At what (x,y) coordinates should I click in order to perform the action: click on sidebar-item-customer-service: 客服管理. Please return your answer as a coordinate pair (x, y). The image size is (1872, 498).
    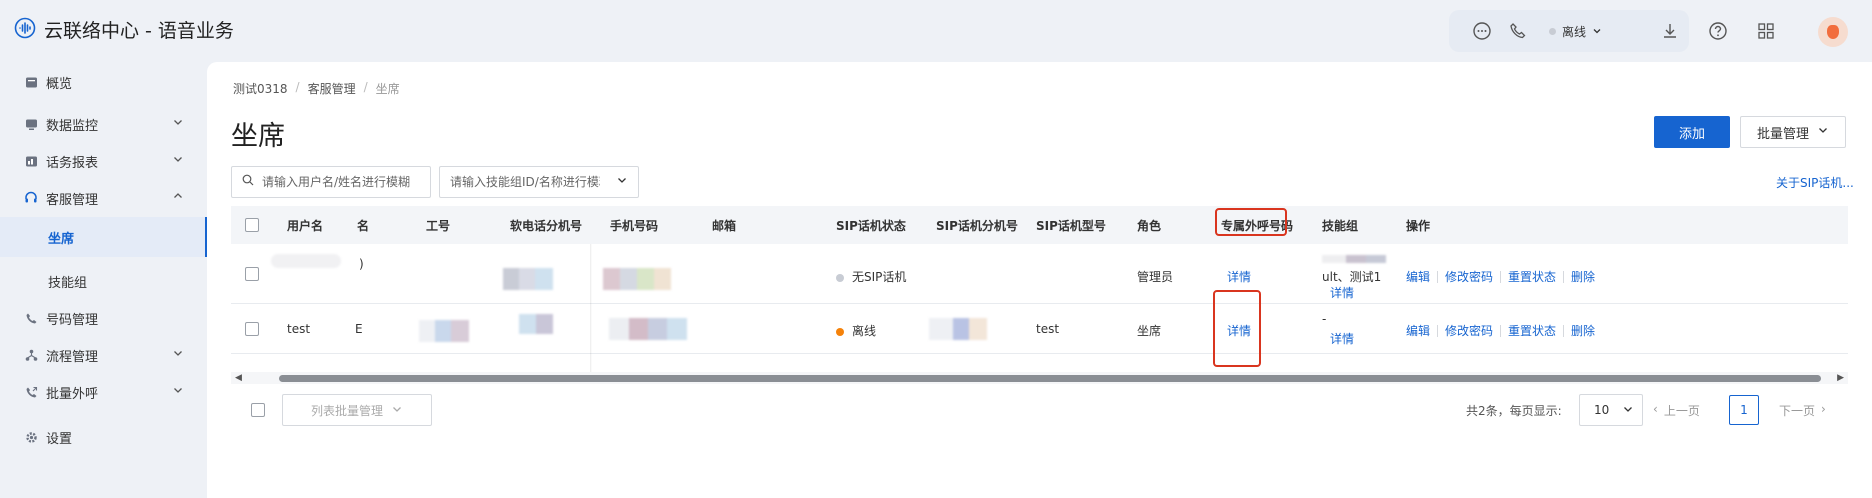
    Looking at the image, I should click on (103, 198).